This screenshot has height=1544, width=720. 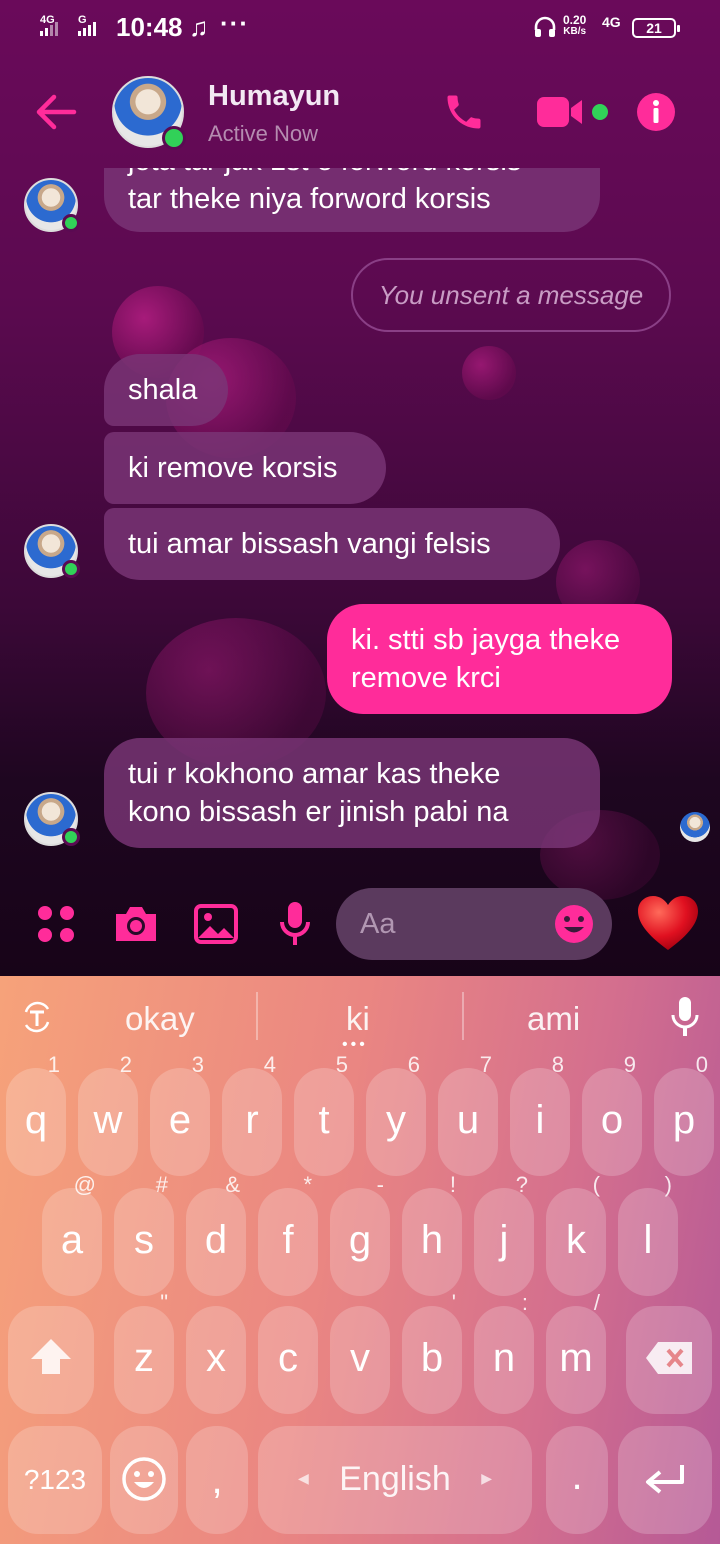 What do you see at coordinates (295, 924) in the screenshot?
I see `microphone-icon` at bounding box center [295, 924].